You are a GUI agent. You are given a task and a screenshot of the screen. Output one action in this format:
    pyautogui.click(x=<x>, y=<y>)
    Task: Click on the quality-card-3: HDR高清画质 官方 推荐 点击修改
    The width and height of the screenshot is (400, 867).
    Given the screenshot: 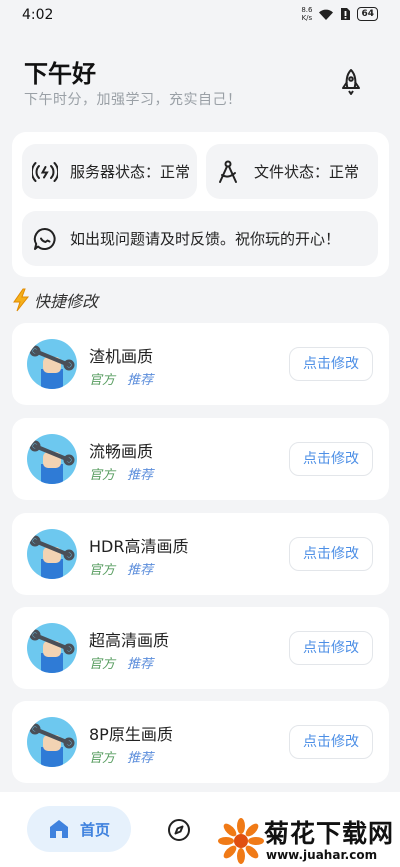 What is the action you would take?
    pyautogui.click(x=200, y=554)
    